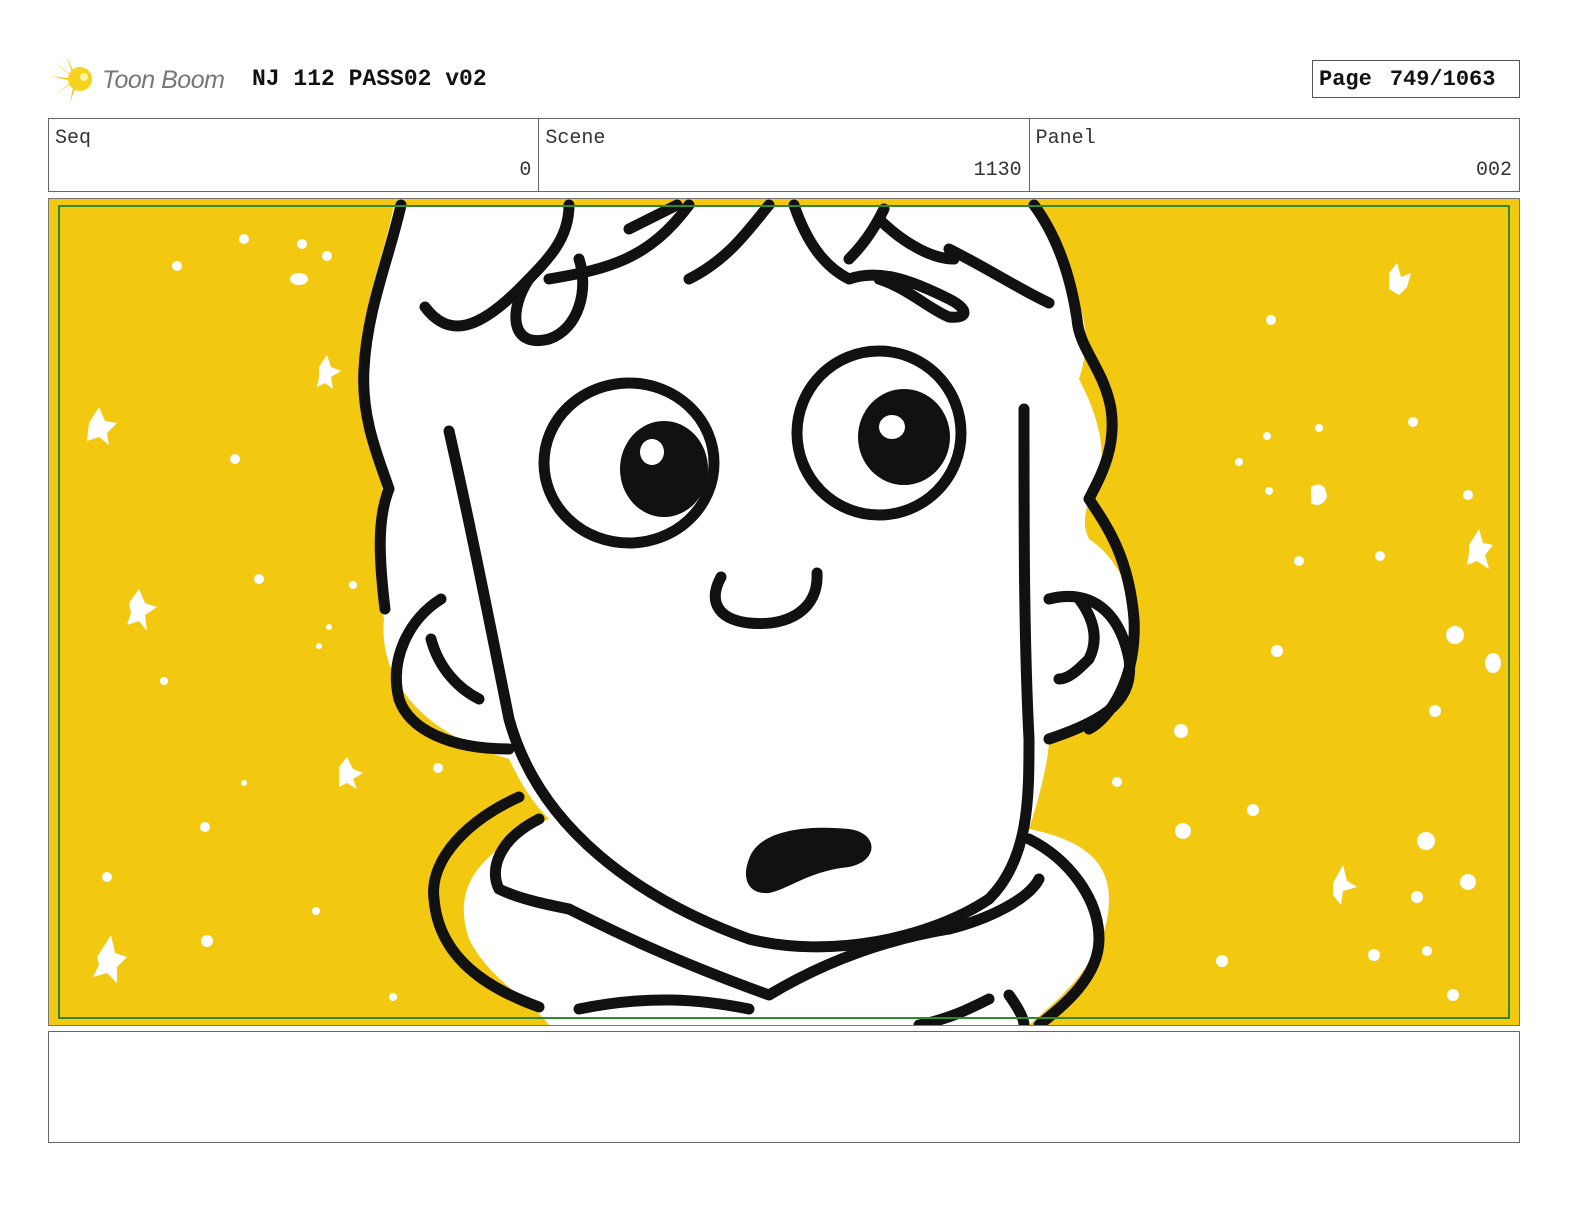 The image size is (1584, 1224). I want to click on seq-cell: Seq 0, so click(294, 155).